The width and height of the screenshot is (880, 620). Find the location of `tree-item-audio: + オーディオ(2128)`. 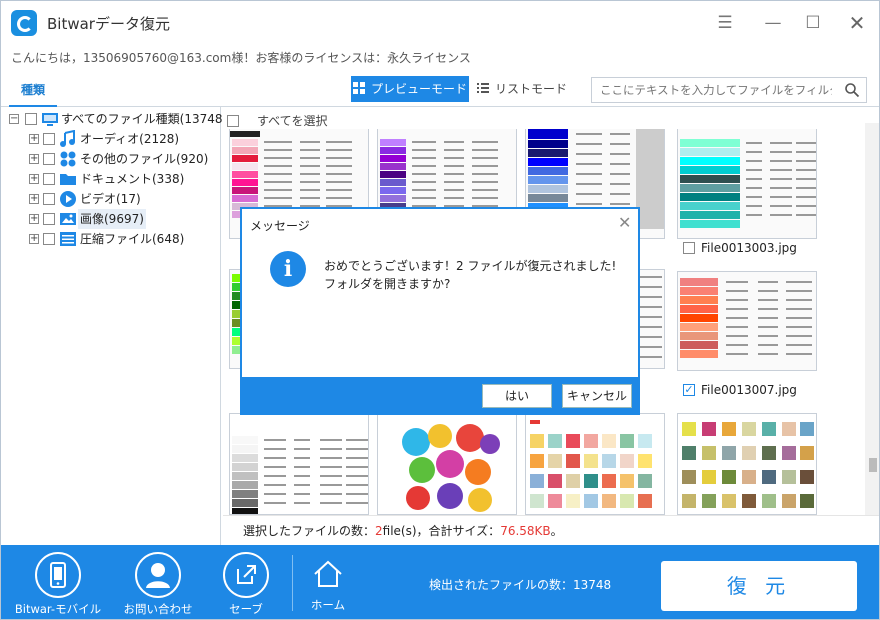

tree-item-audio: + オーディオ(2128) is located at coordinates (111, 139).